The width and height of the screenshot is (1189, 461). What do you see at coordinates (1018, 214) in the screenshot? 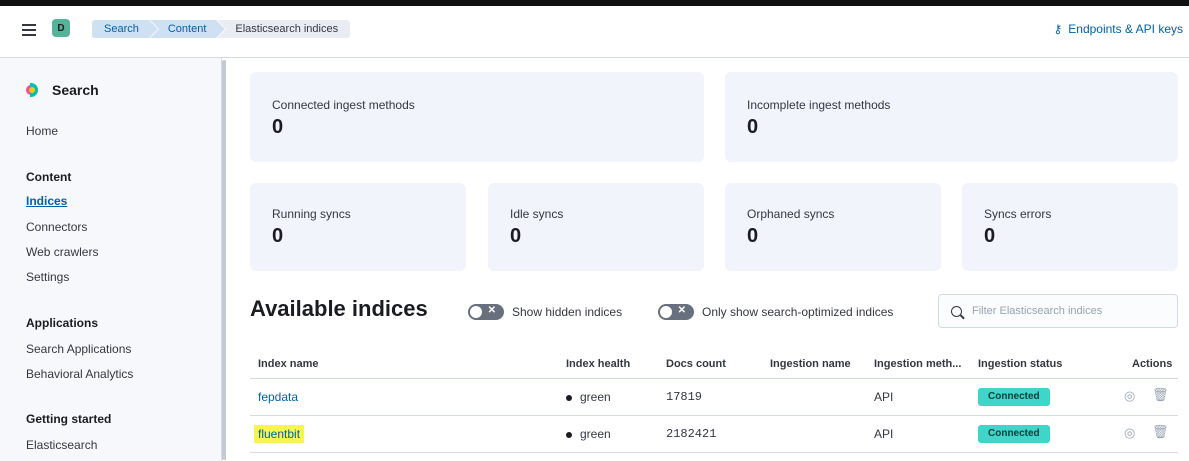
I see `card-label: Syncs errors` at bounding box center [1018, 214].